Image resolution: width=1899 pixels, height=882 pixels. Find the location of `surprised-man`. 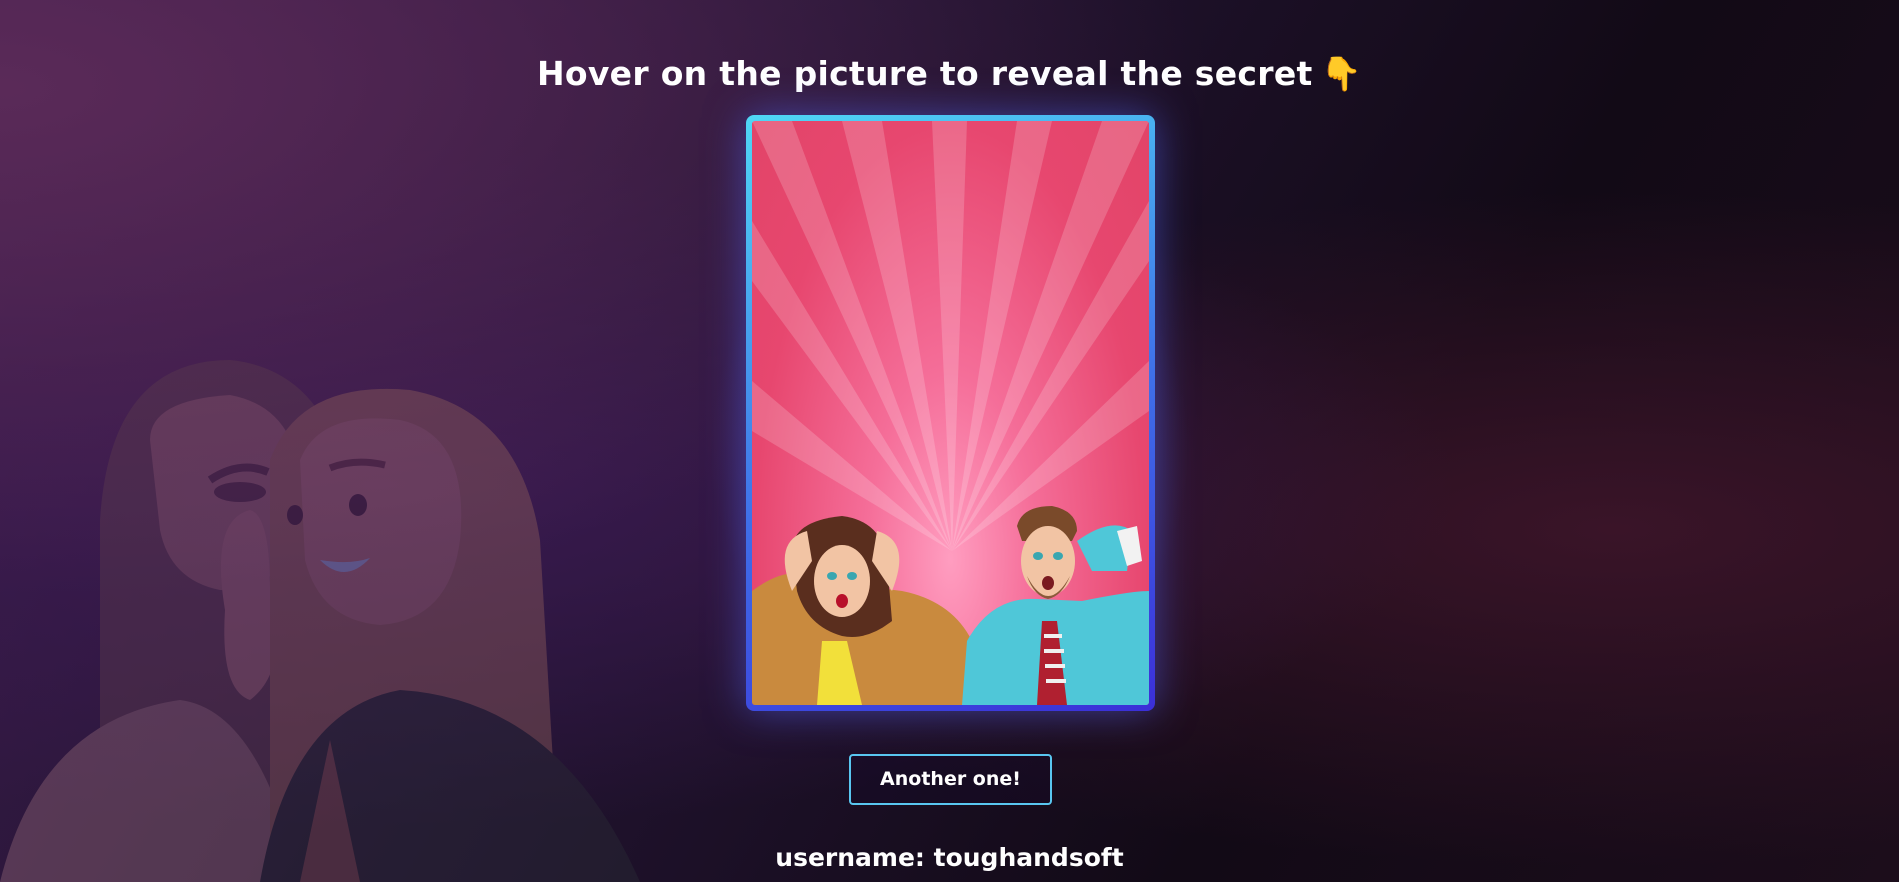

surprised-man is located at coordinates (1055, 605).